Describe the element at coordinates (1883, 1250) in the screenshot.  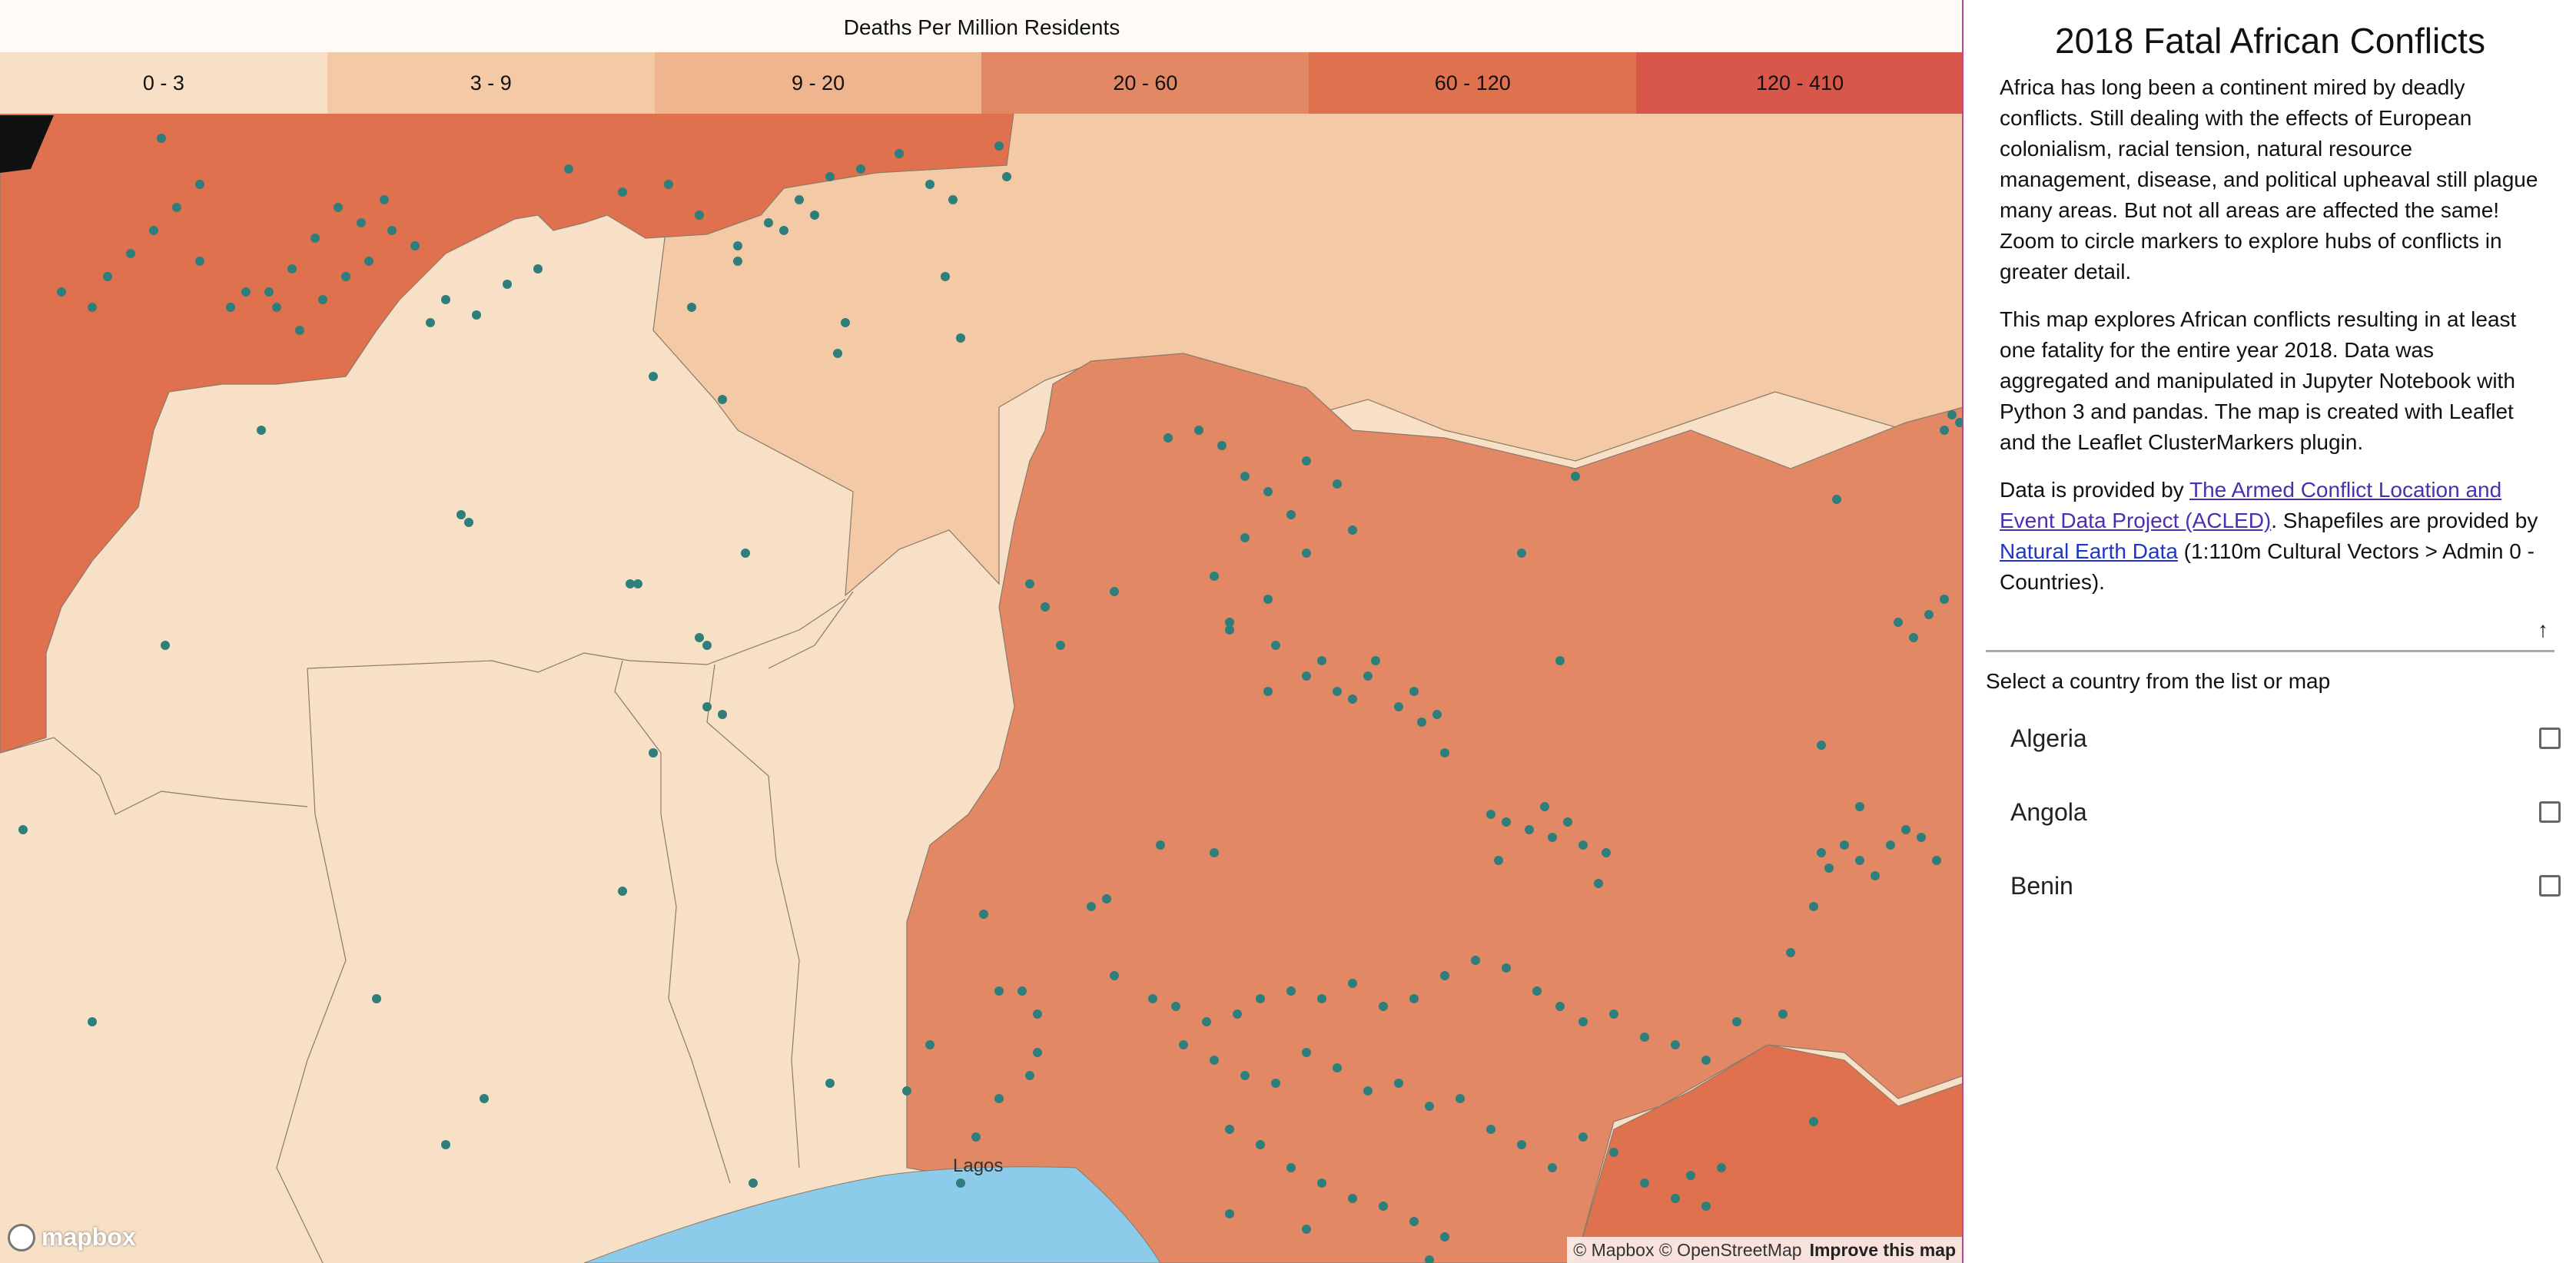
I see `improve-map-link: Improve this map` at that location.